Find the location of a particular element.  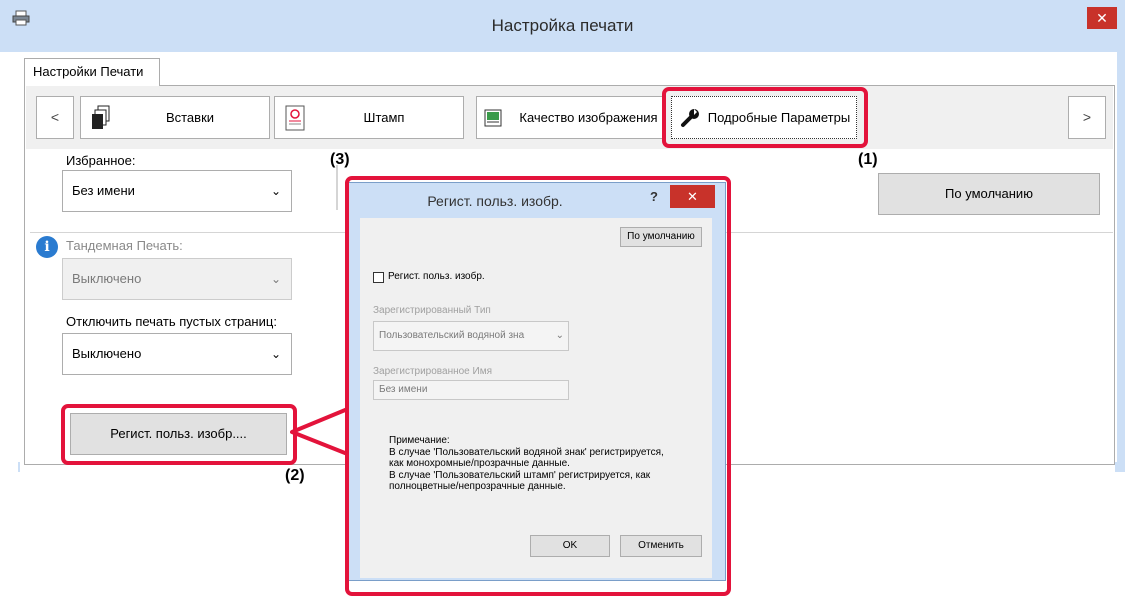

toolbar-button-label: Штамп is located at coordinates (384, 117).